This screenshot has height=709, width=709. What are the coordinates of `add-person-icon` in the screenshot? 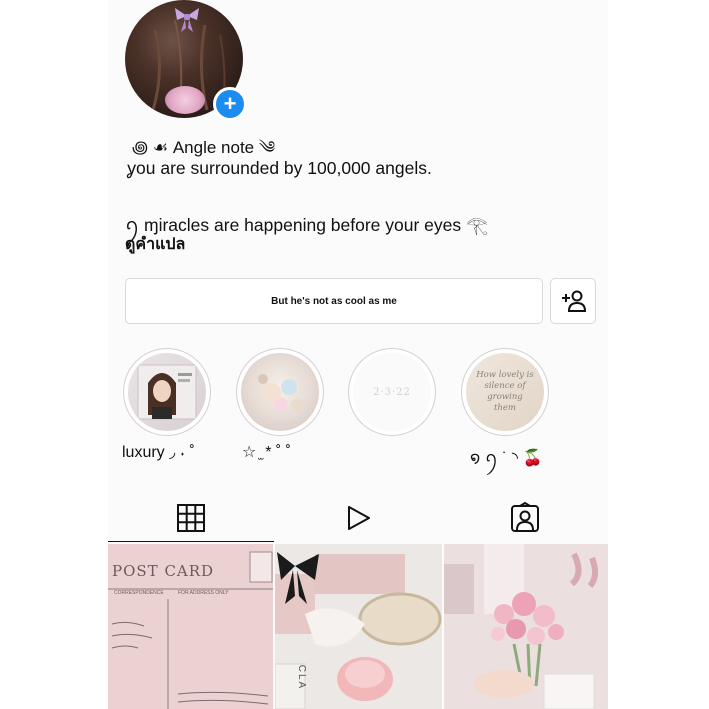 It's located at (574, 301).